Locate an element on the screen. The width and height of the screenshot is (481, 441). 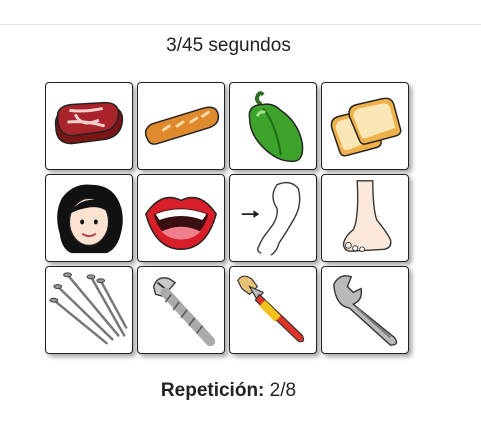
toast-slices-icon is located at coordinates (366, 127).